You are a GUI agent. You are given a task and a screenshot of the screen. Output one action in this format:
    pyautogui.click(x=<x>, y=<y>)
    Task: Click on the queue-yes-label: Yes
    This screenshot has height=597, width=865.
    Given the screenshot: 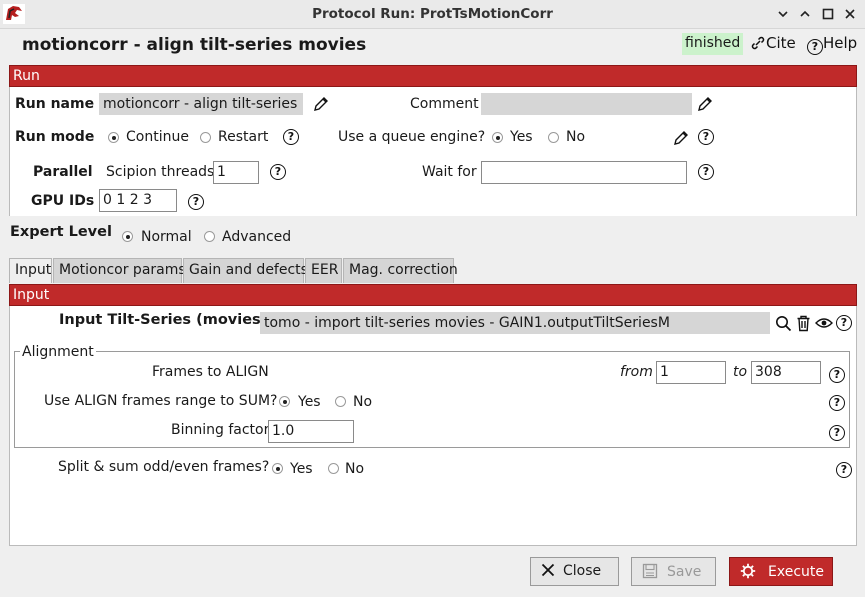 What is the action you would take?
    pyautogui.click(x=521, y=137)
    